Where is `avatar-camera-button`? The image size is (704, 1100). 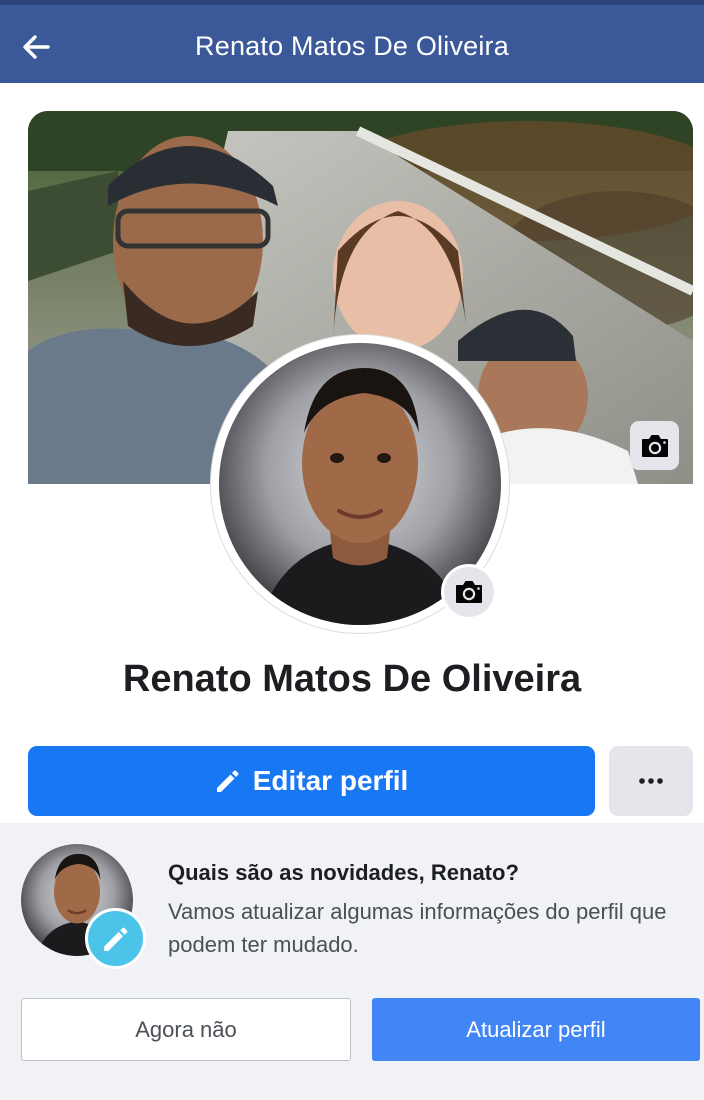 avatar-camera-button is located at coordinates (469, 592).